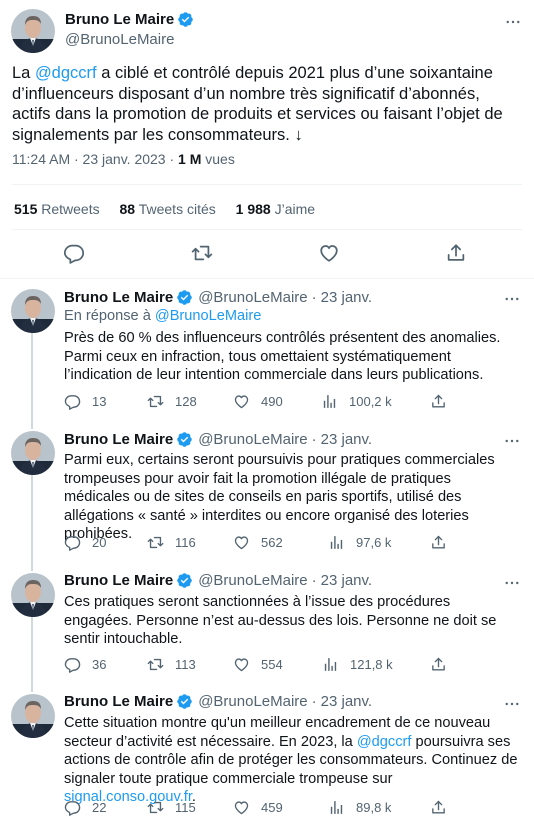 Image resolution: width=534 pixels, height=830 pixels. I want to click on reply-button: 36, so click(85, 664).